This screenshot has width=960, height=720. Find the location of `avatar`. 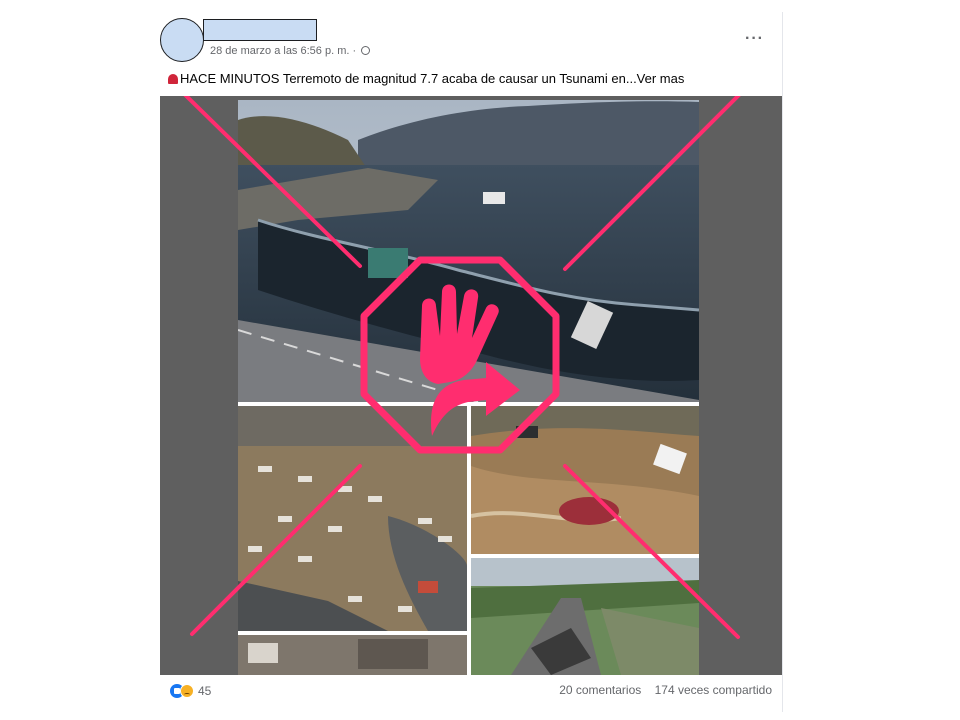

avatar is located at coordinates (182, 40).